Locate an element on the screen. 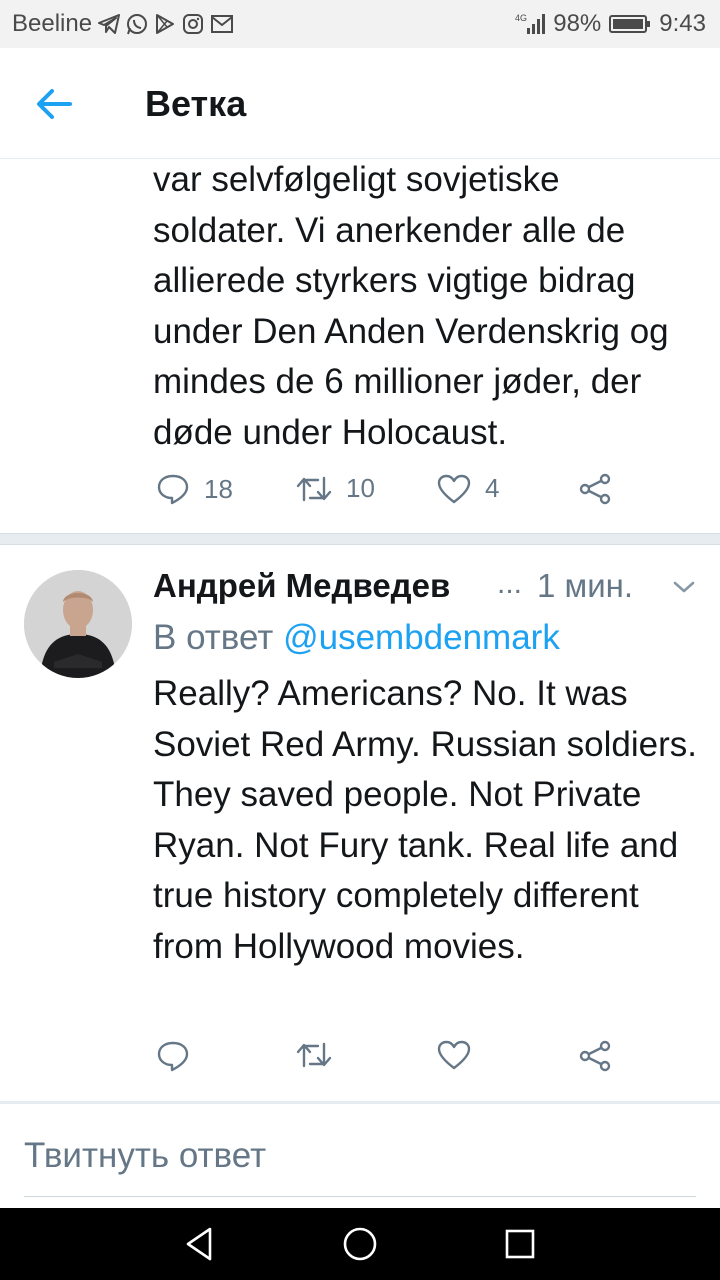  reply-button is located at coordinates (173, 1056).